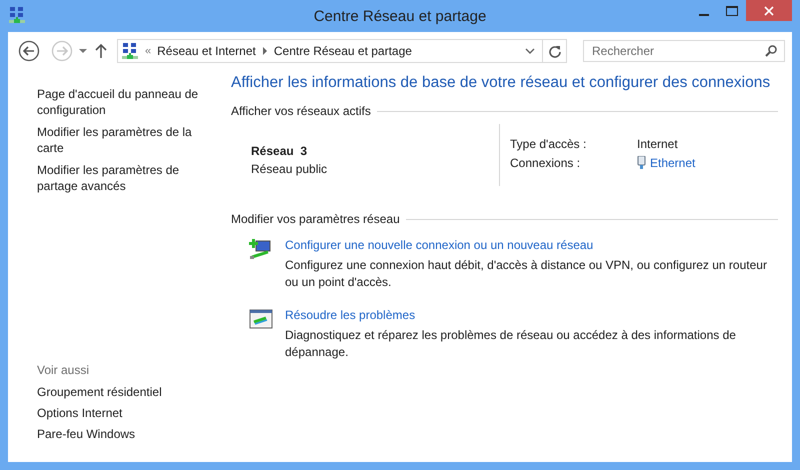 Image resolution: width=800 pixels, height=470 pixels. What do you see at coordinates (206, 51) in the screenshot?
I see `breadcrumb: Réseau et Internet` at bounding box center [206, 51].